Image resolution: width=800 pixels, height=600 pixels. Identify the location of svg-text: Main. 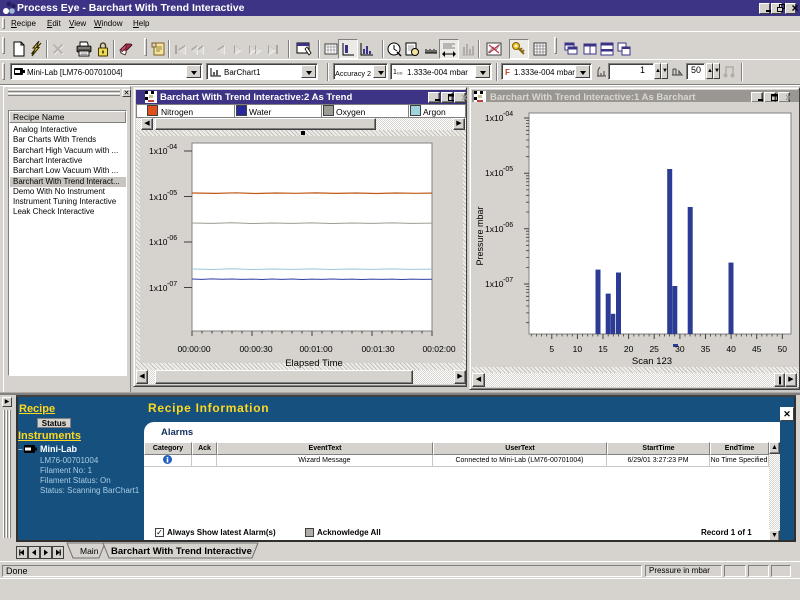
(89, 551).